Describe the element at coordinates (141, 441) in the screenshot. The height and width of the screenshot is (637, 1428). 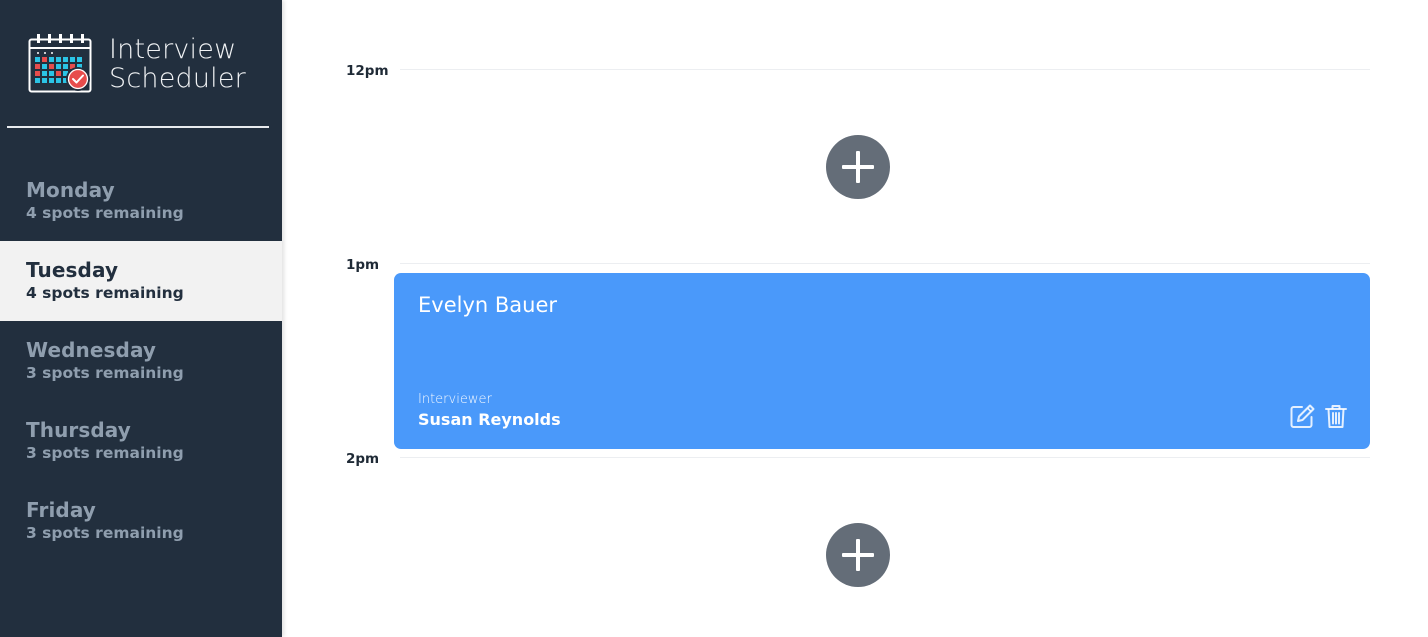
I see `day-item-thursday: Thursday 3 spots remaining` at that location.